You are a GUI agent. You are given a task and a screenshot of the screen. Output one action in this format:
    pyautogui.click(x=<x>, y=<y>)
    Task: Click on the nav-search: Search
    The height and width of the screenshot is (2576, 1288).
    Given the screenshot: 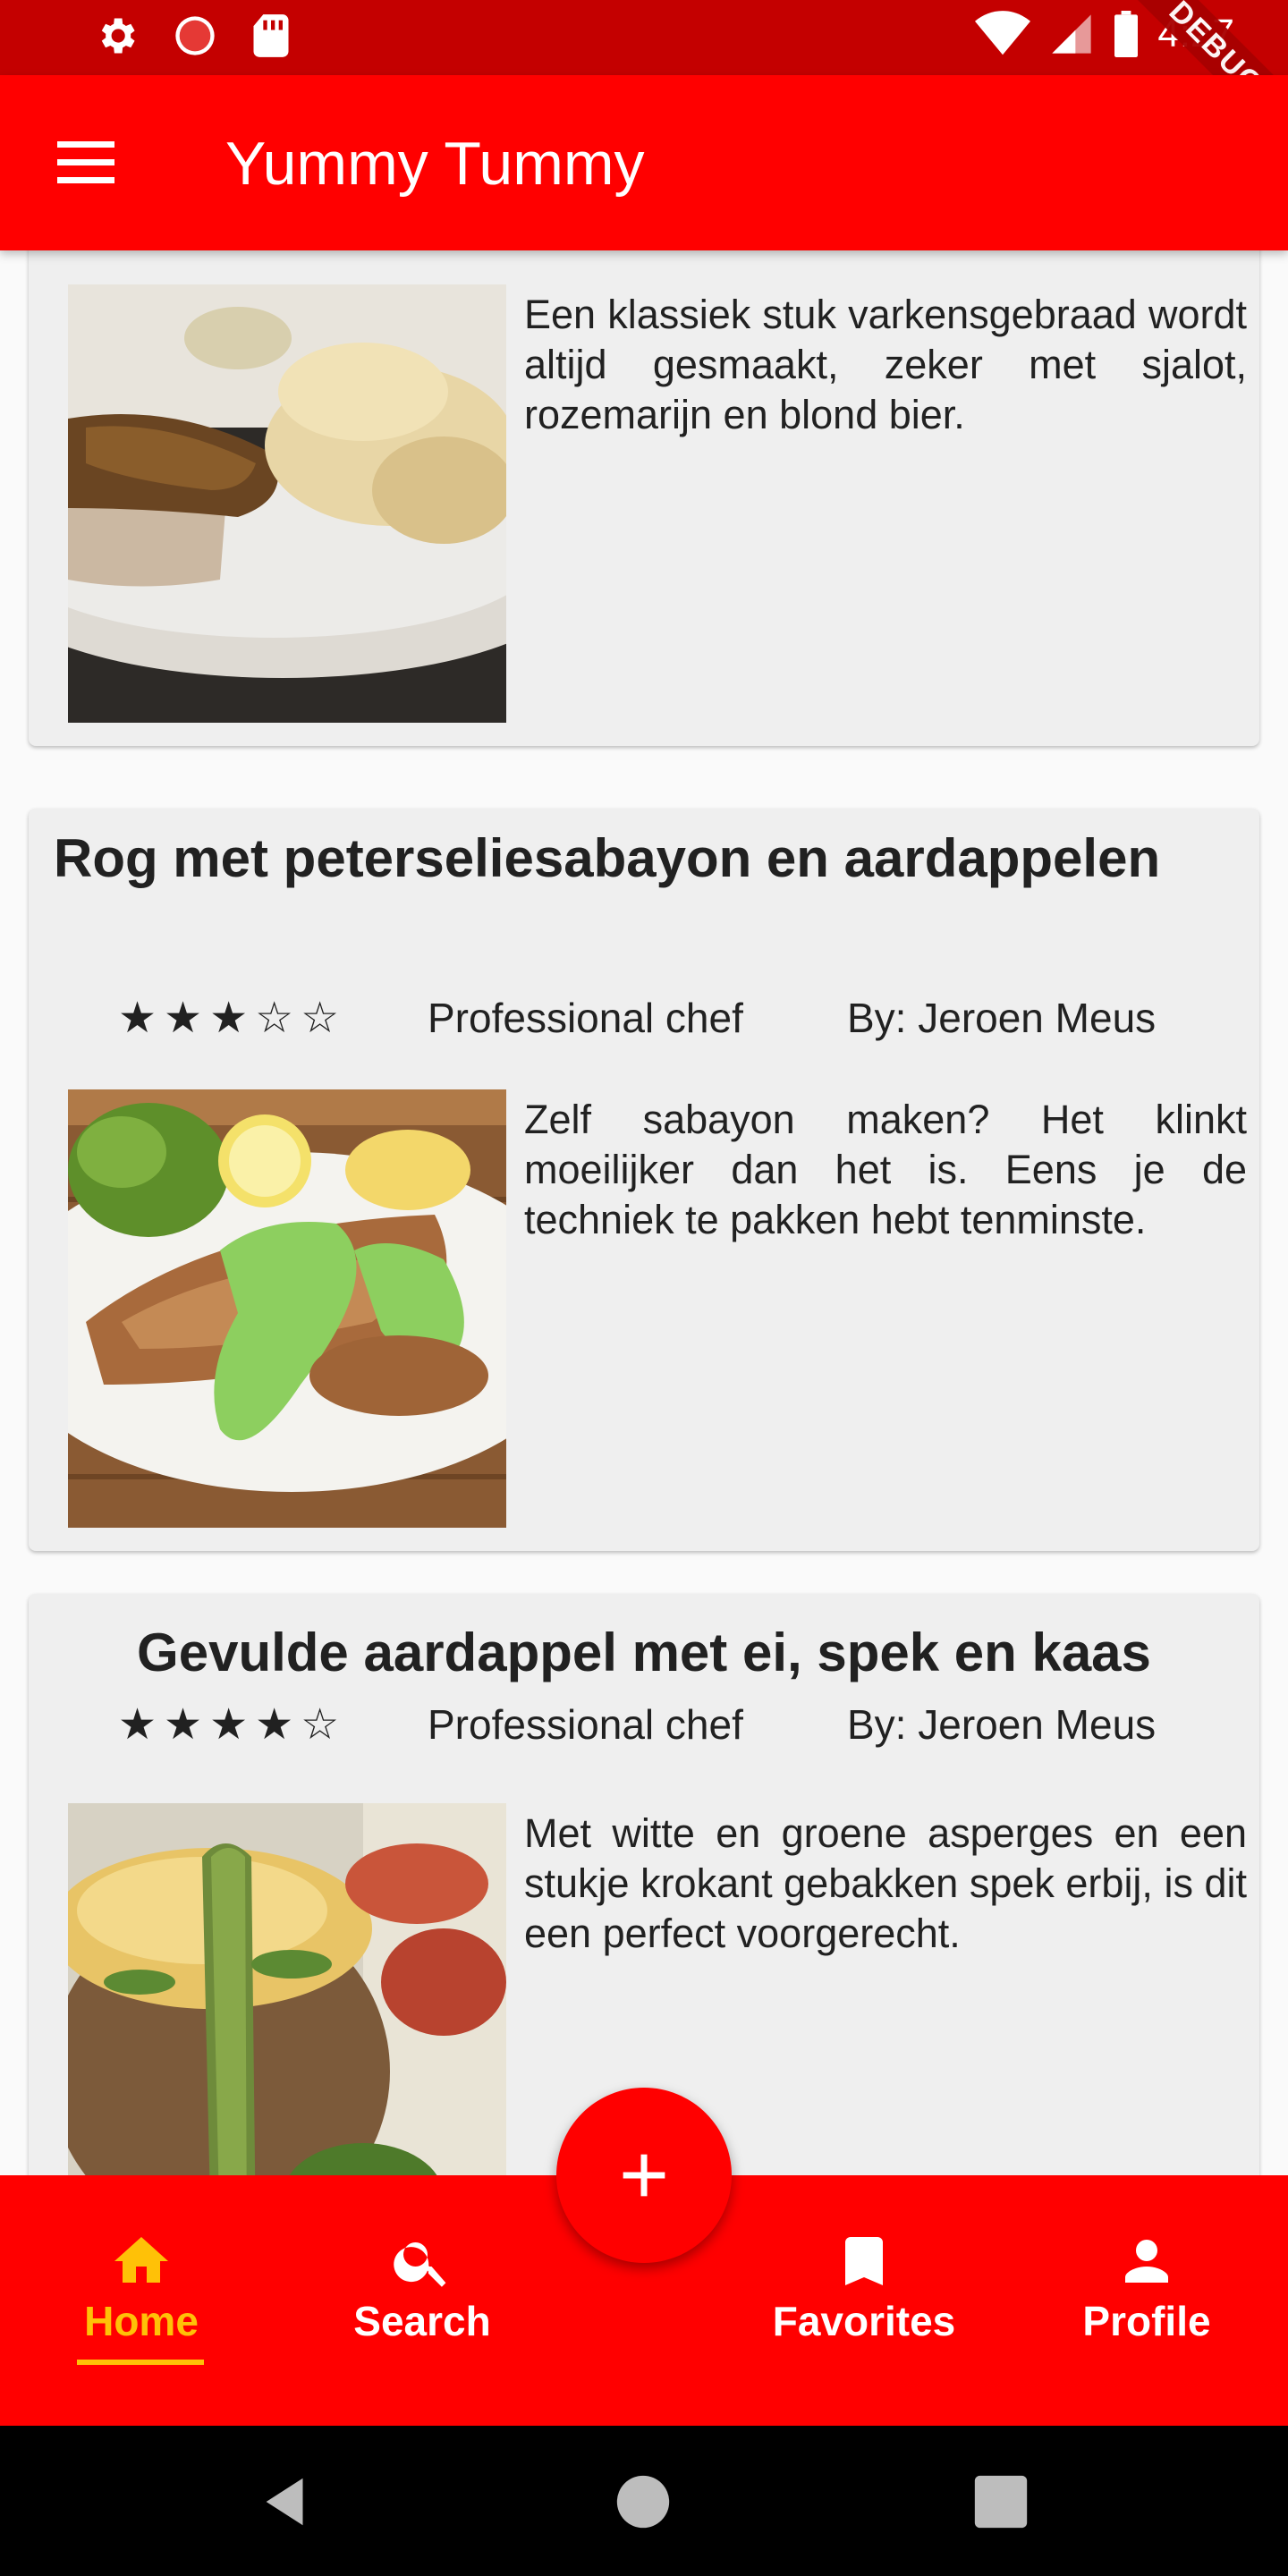 What is the action you would take?
    pyautogui.click(x=422, y=2296)
    